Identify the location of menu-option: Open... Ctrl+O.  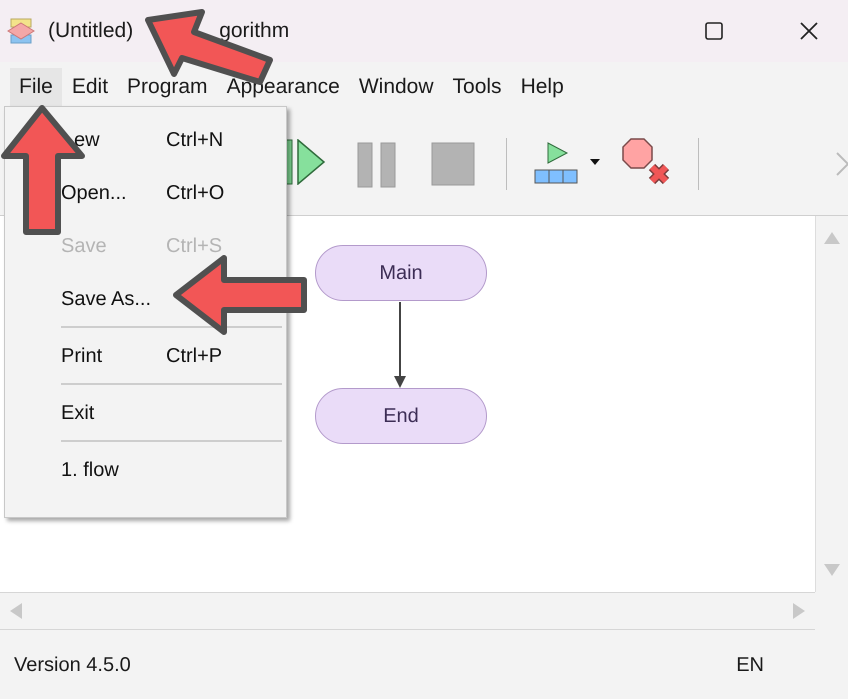
(114, 192).